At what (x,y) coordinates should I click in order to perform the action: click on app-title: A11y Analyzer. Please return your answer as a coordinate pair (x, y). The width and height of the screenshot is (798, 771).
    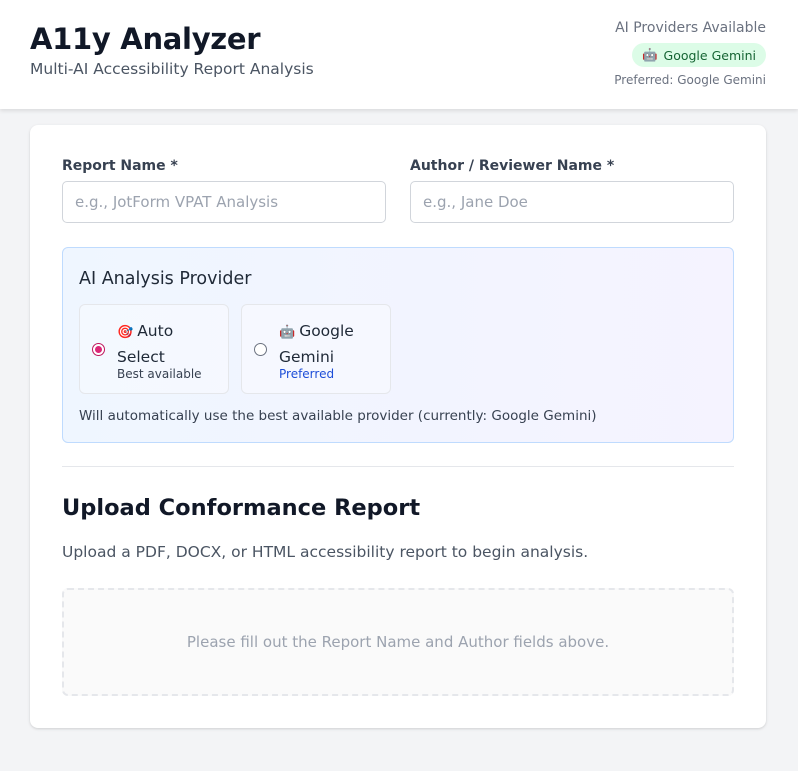
    Looking at the image, I should click on (145, 39).